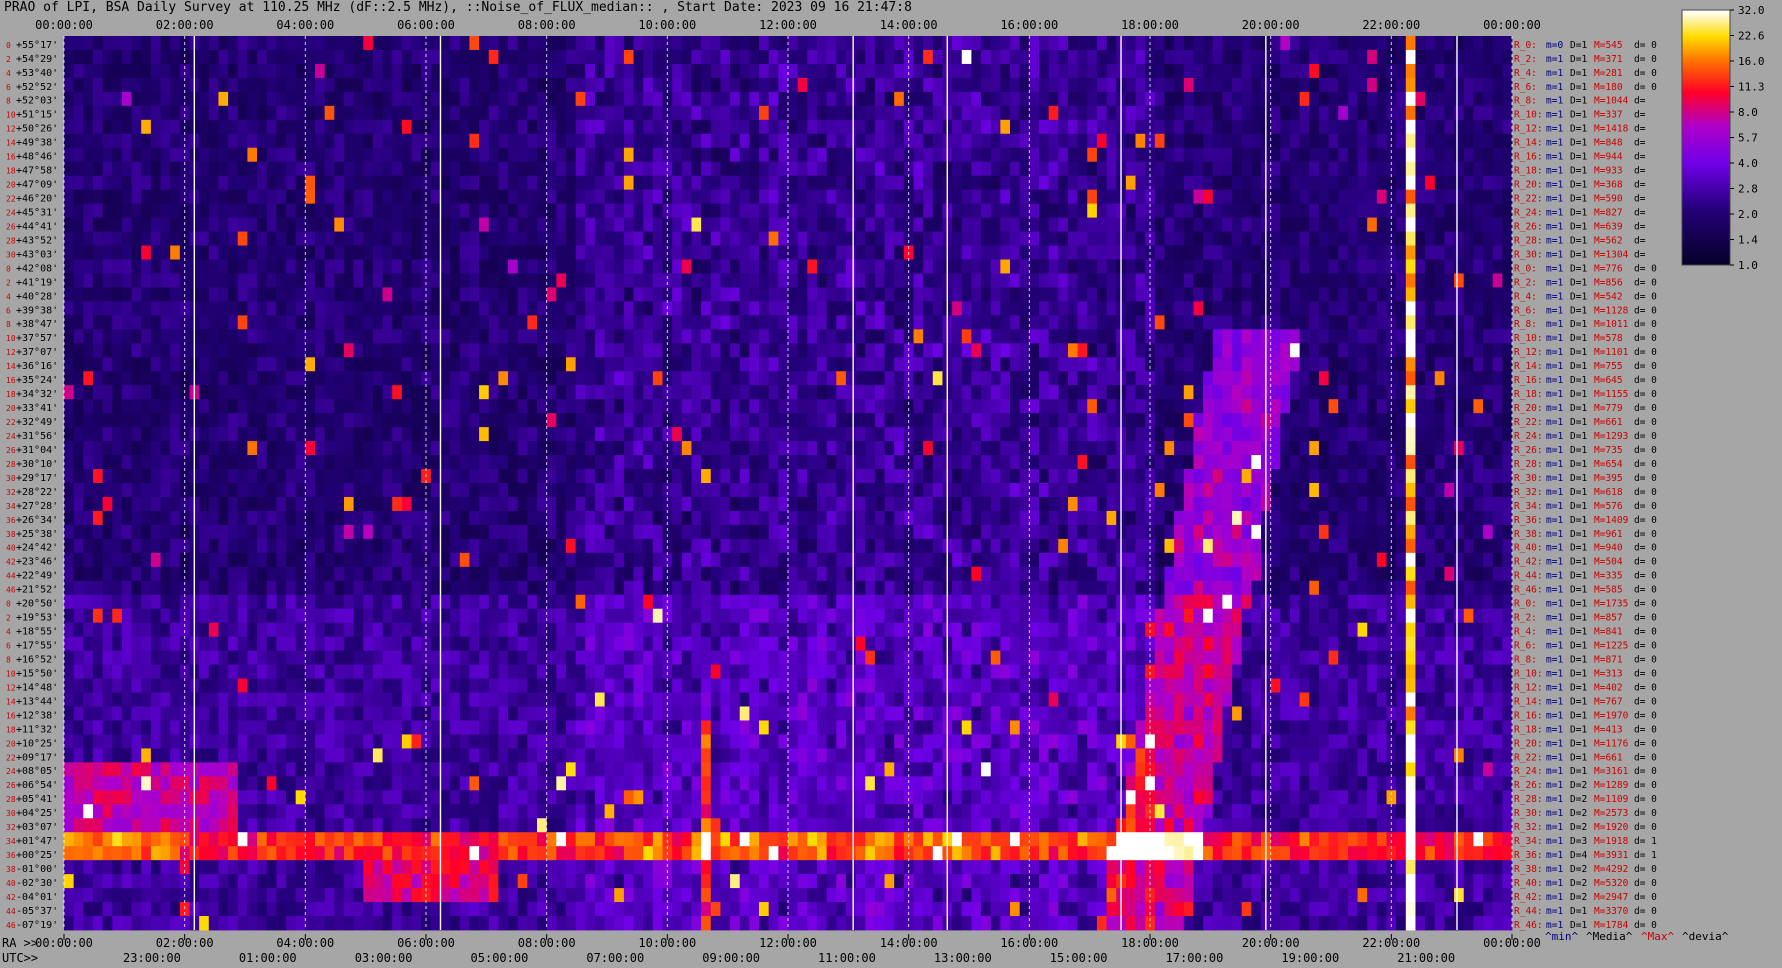 Image resolution: width=1782 pixels, height=968 pixels. I want to click on row-stat-beam: R_10:, so click(1528, 115).